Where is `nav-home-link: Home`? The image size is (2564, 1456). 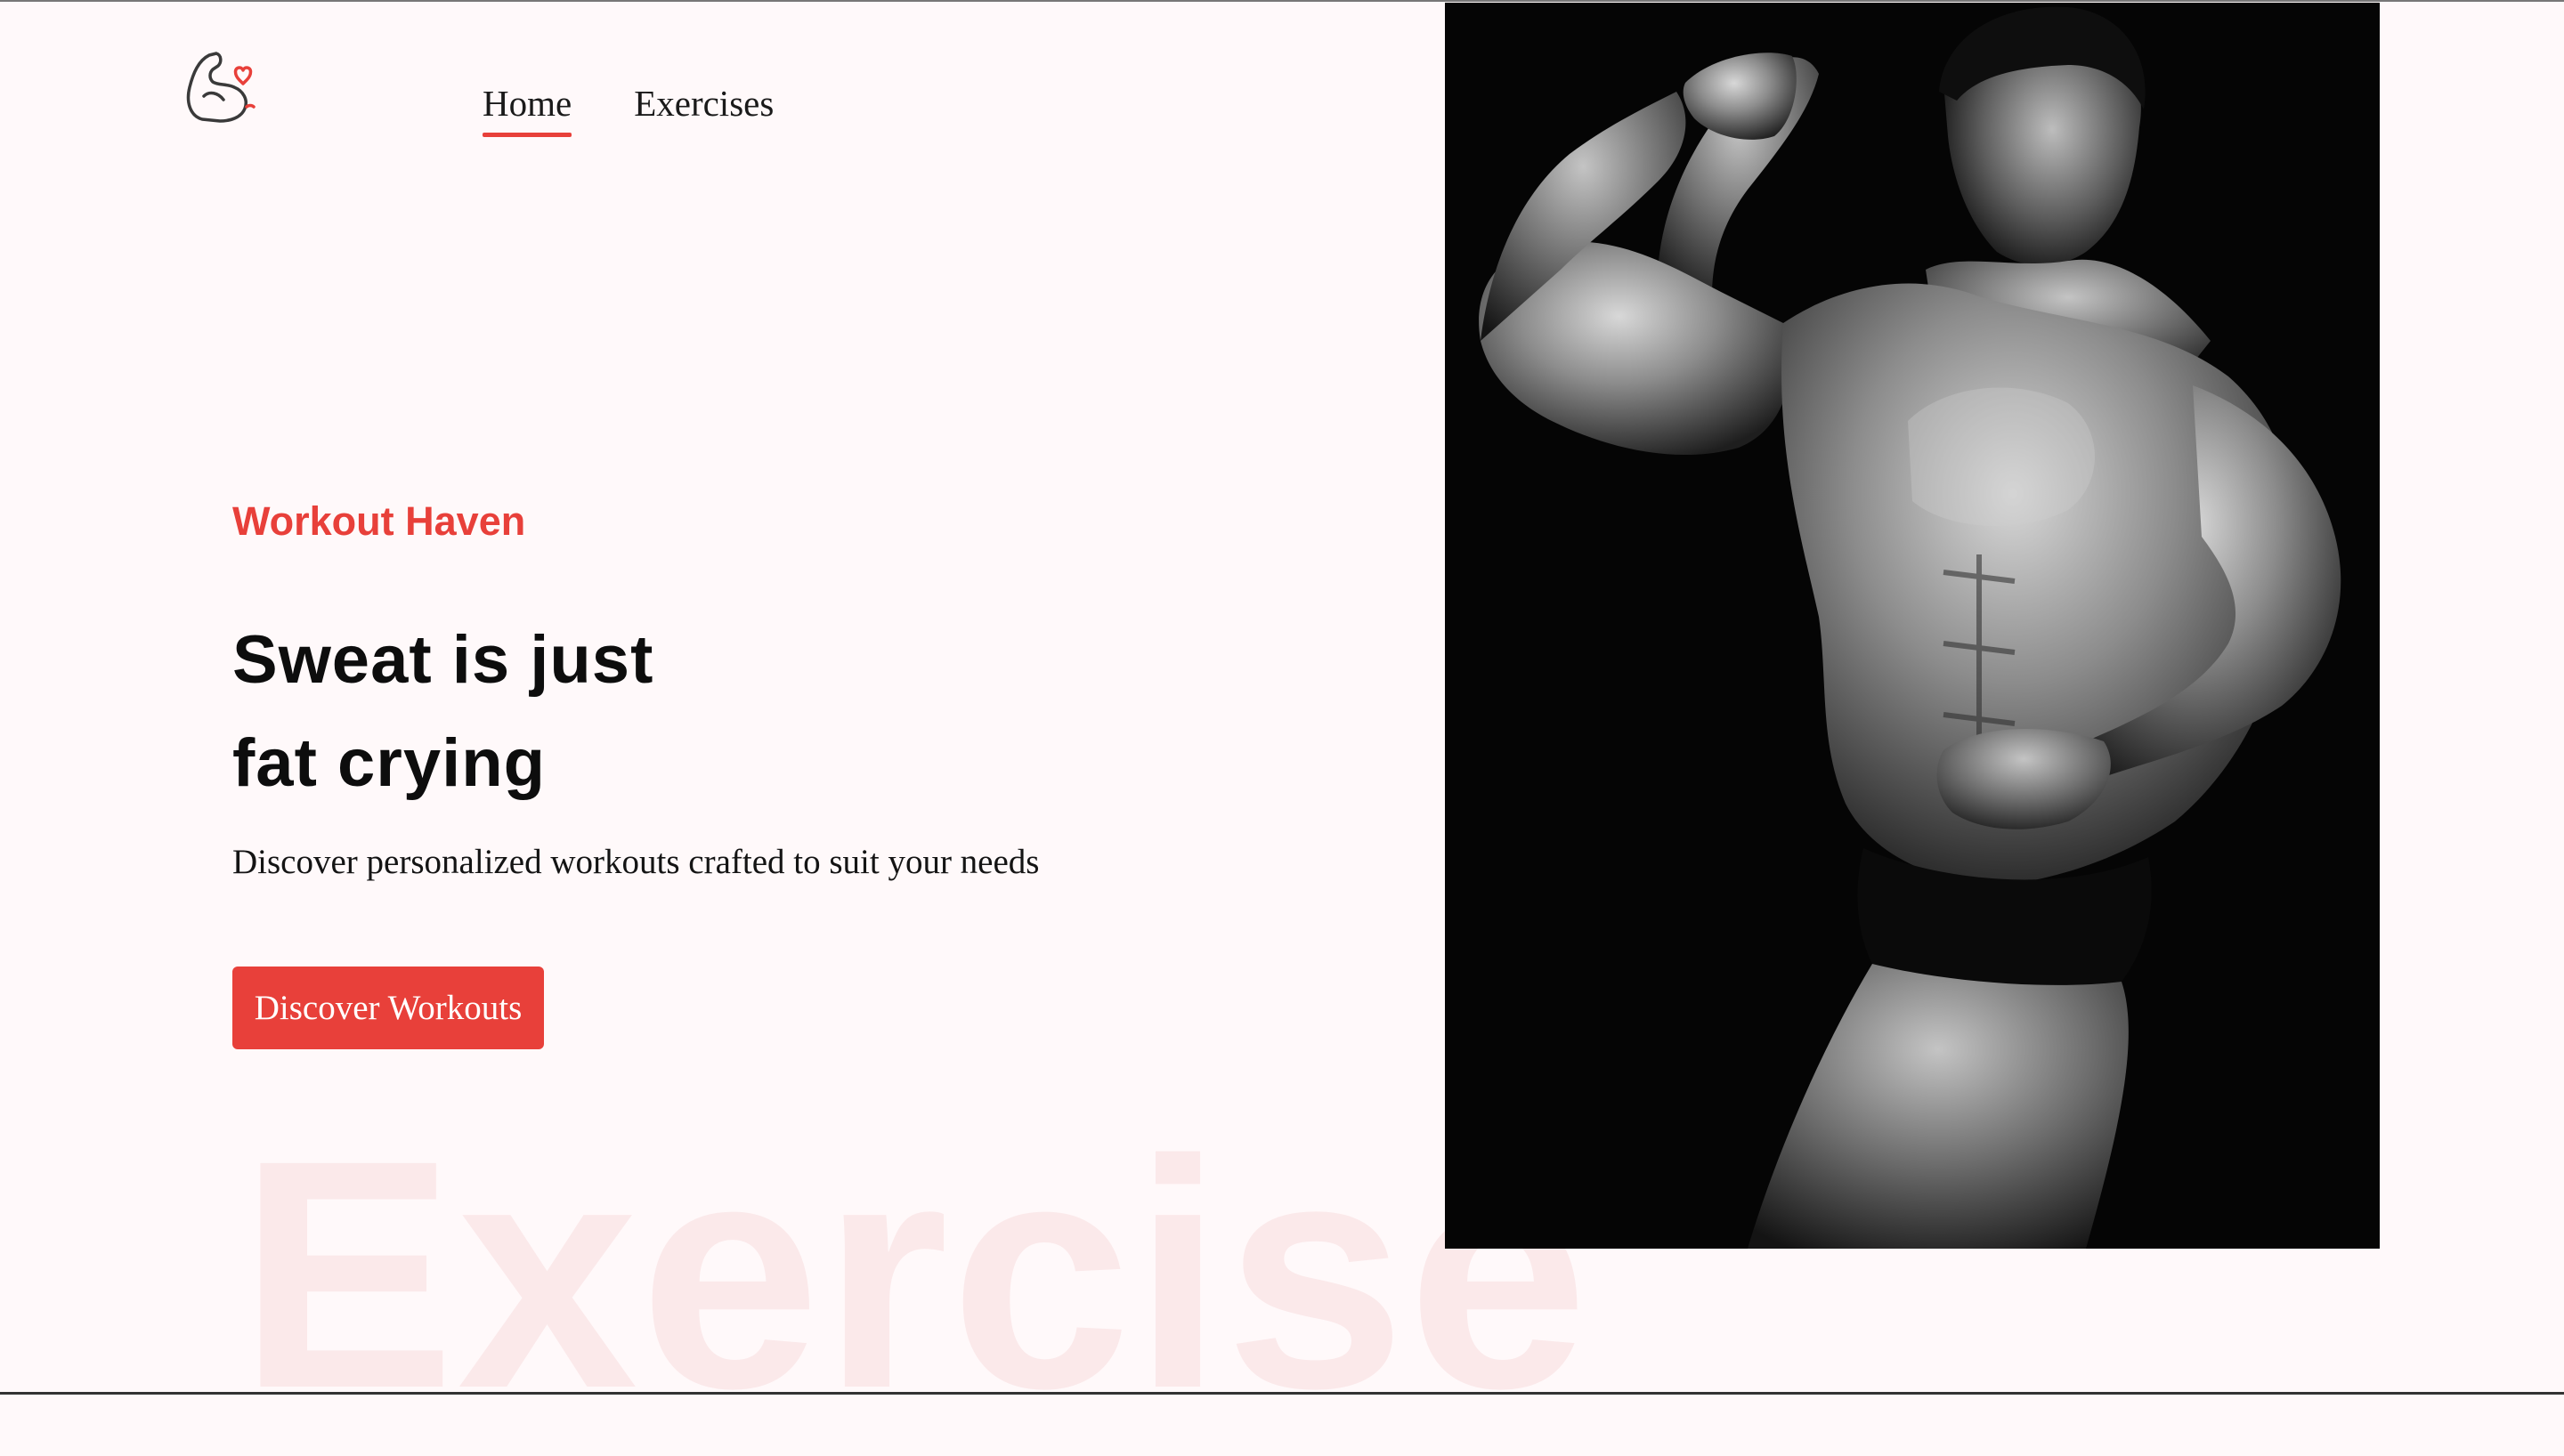
nav-home-link: Home is located at coordinates (527, 109).